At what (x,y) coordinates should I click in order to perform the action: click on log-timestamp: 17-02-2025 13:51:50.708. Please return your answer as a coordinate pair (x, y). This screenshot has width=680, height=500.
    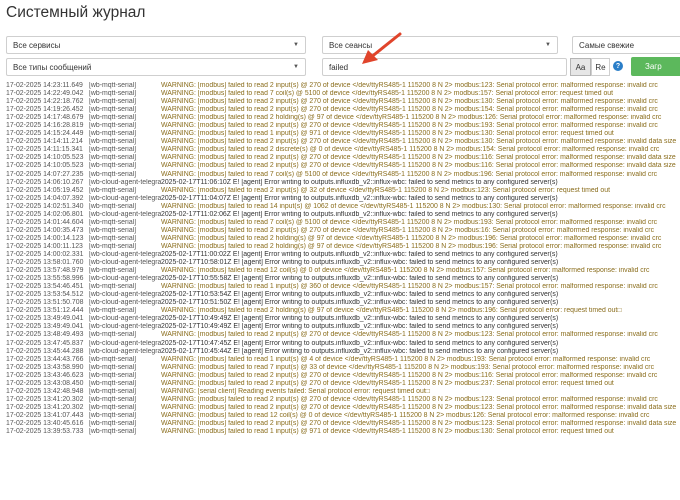
    Looking at the image, I should click on (45, 303).